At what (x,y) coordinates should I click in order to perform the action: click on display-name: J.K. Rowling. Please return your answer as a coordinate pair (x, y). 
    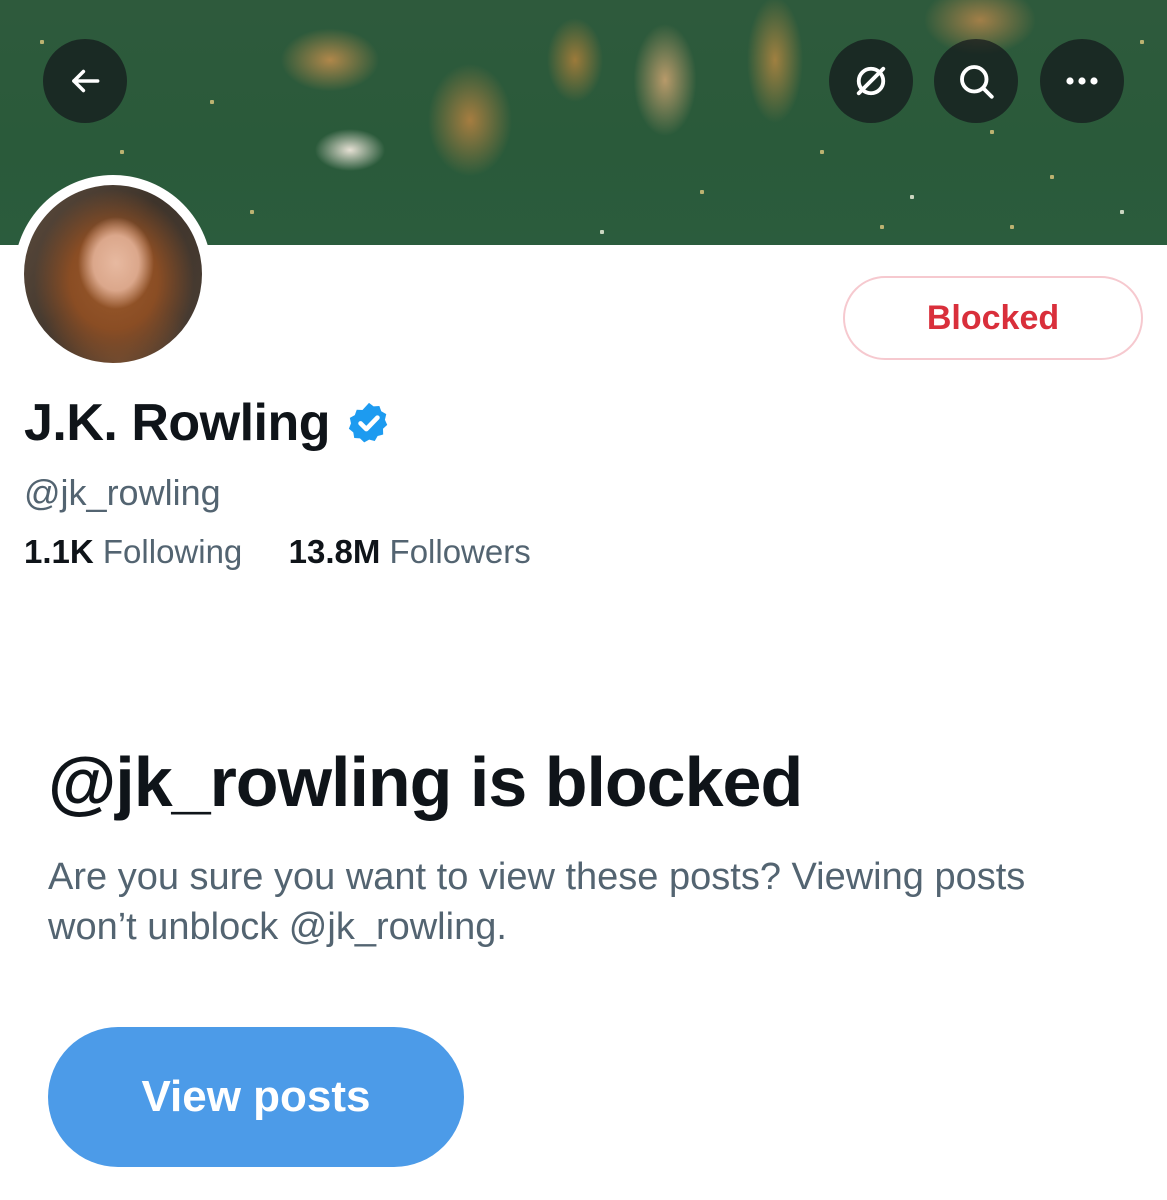
    Looking at the image, I should click on (177, 423).